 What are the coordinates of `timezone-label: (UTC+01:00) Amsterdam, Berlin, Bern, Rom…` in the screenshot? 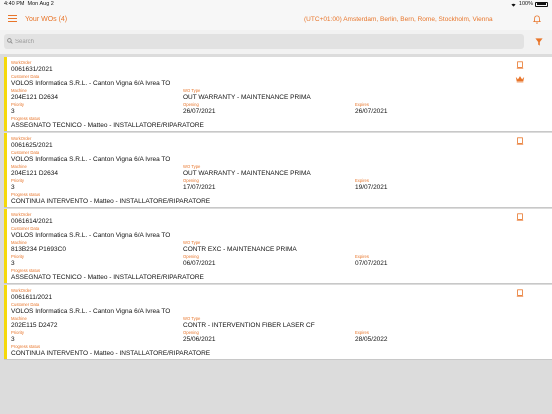 It's located at (398, 19).